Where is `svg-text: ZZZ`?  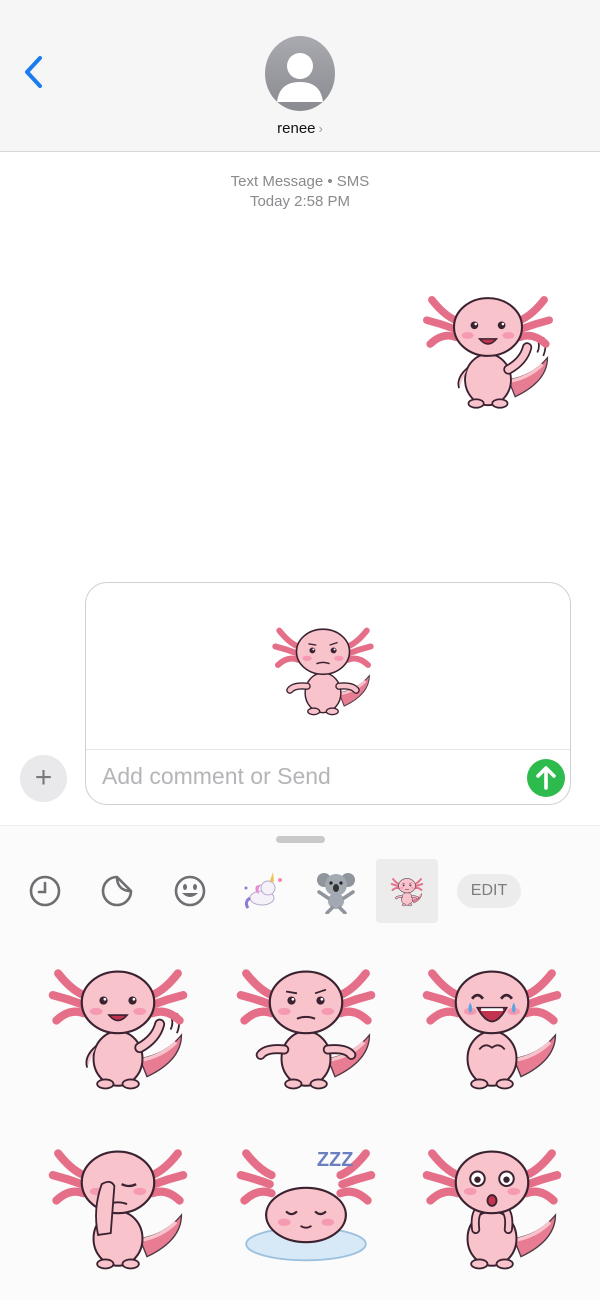 svg-text: ZZZ is located at coordinates (335, 1160).